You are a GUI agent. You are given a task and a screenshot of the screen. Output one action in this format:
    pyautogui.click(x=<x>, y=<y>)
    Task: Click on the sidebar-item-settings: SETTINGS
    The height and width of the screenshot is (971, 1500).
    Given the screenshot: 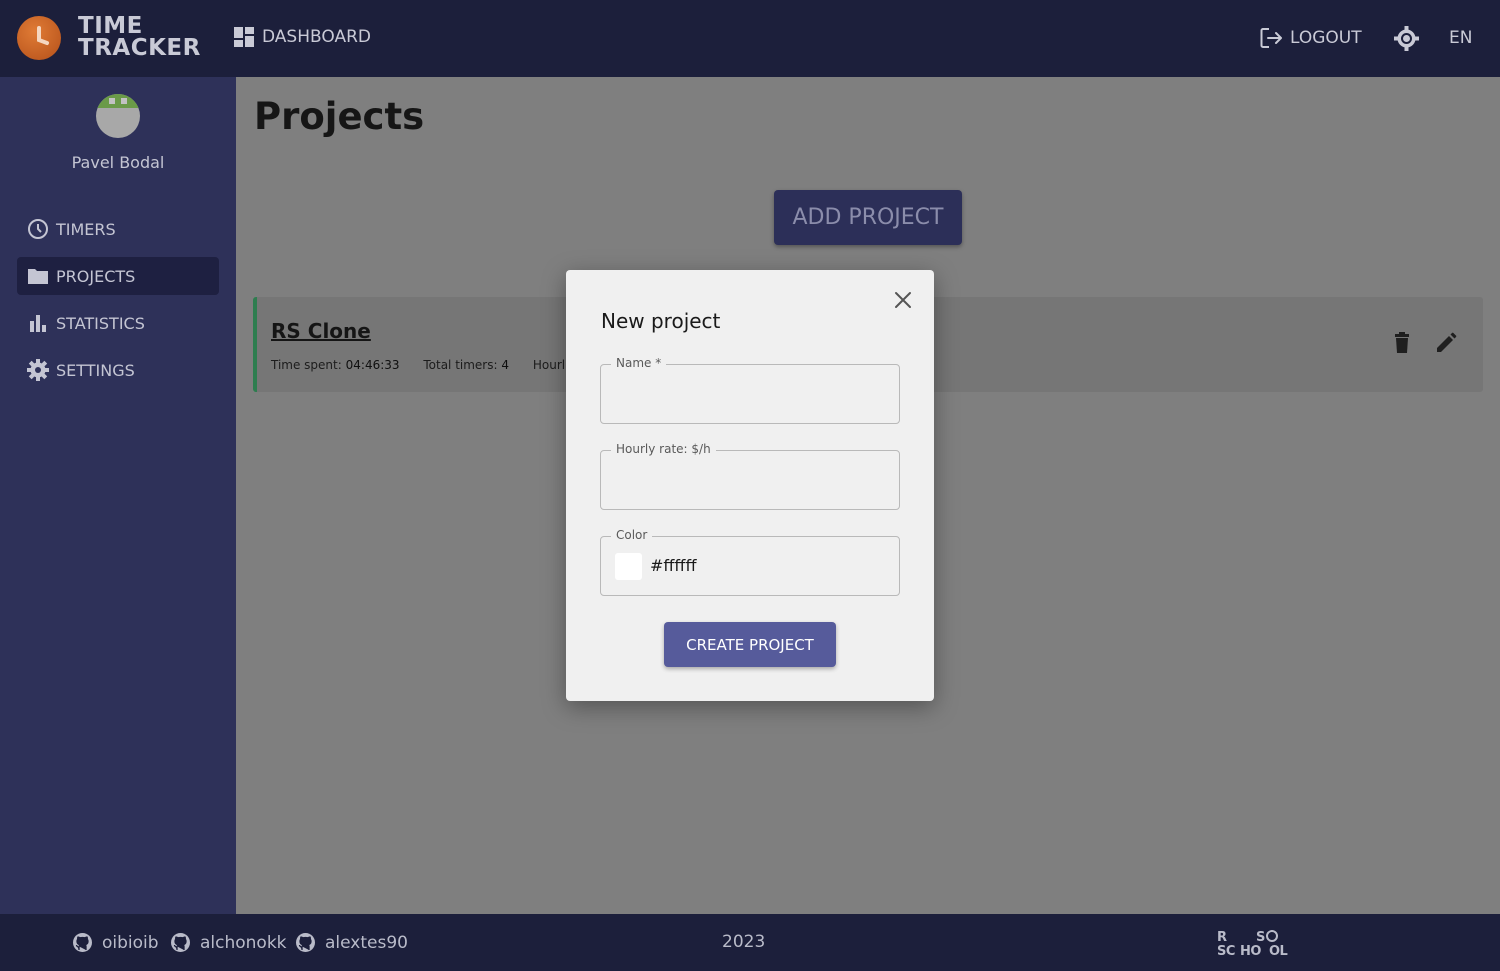 What is the action you would take?
    pyautogui.click(x=118, y=370)
    